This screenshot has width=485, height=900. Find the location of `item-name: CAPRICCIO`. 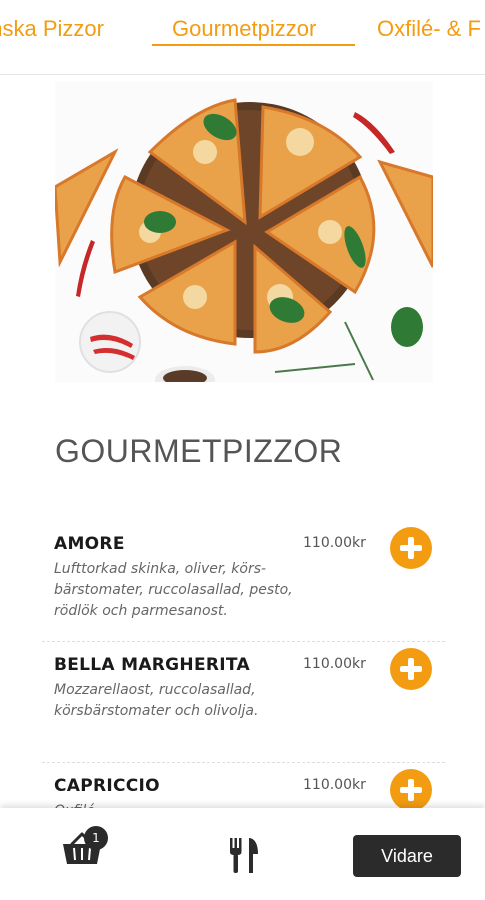

item-name: CAPRICCIO is located at coordinates (107, 786).